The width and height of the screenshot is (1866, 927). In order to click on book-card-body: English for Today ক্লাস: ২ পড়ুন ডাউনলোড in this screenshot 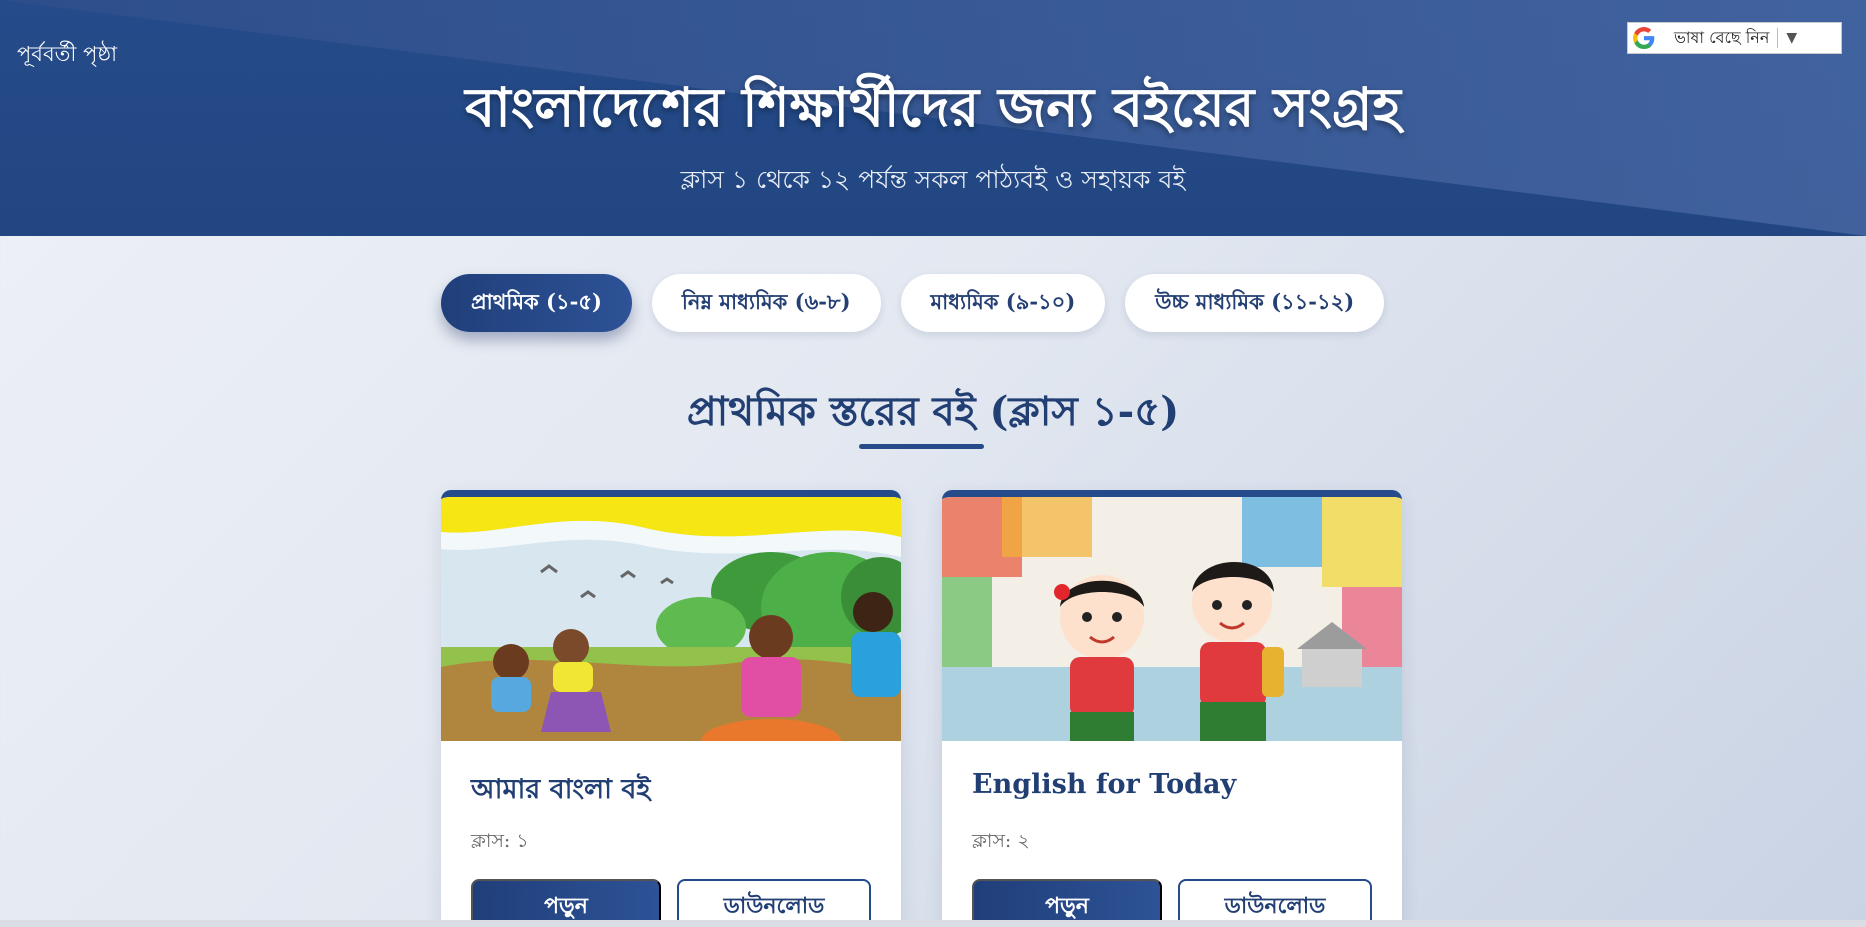, I will do `click(1172, 834)`.